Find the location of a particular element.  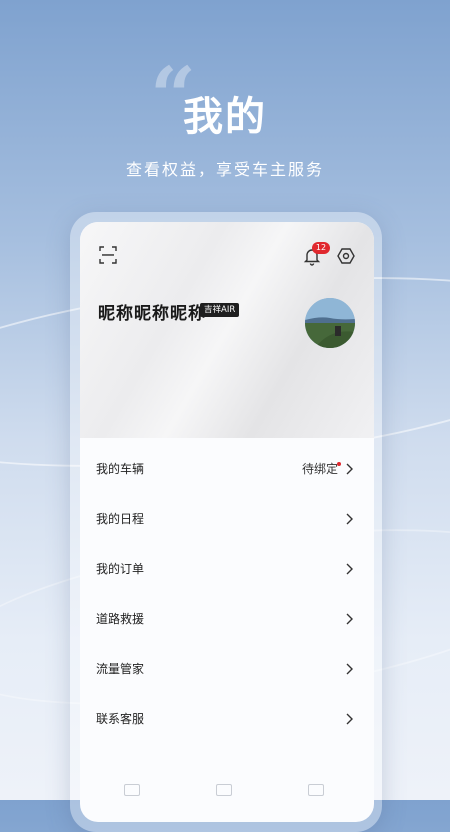

menu-item-my-orders: 我的订单 is located at coordinates (227, 569).